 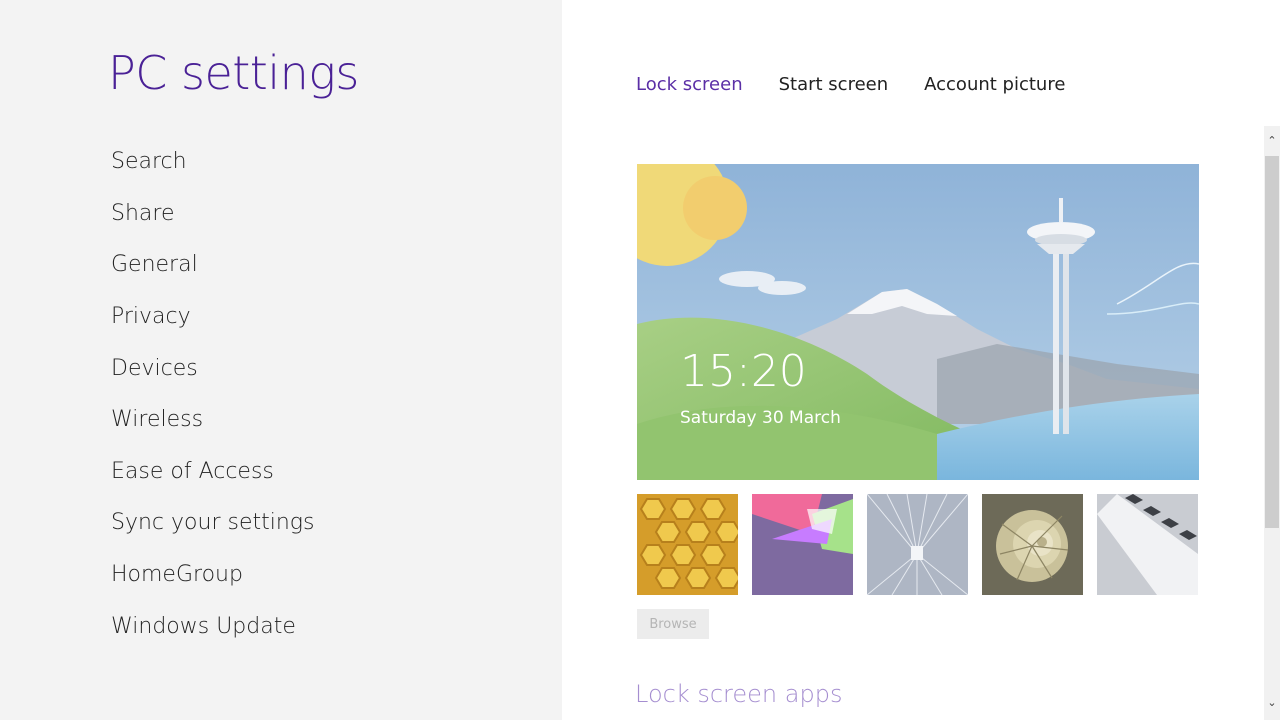 I want to click on nav-item-wireless: Wireless, so click(x=212, y=420).